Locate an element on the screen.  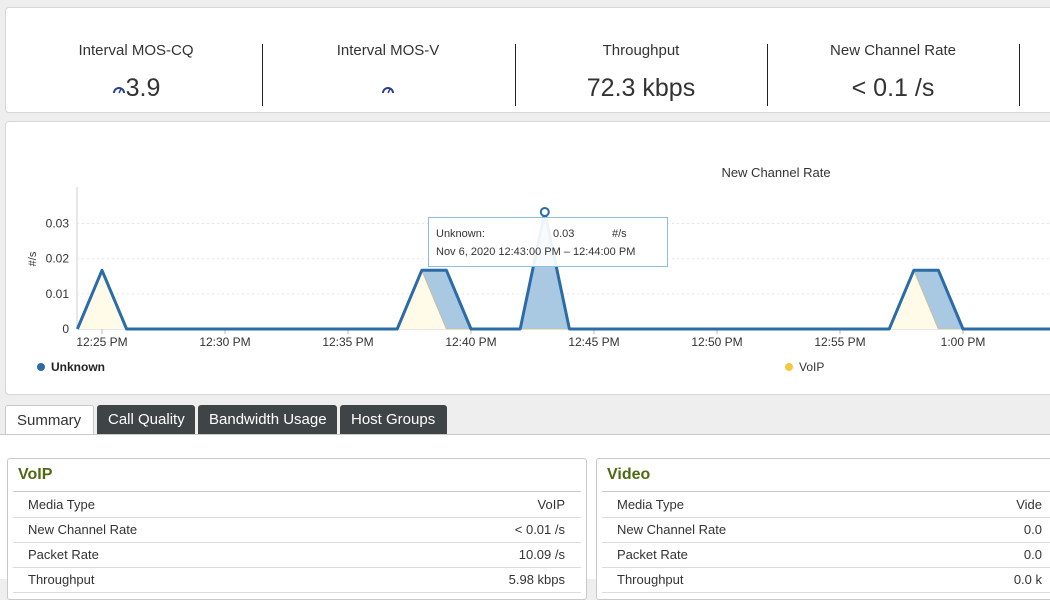
kpi-interval-mos-v: Interval MOS-V is located at coordinates (388, 60).